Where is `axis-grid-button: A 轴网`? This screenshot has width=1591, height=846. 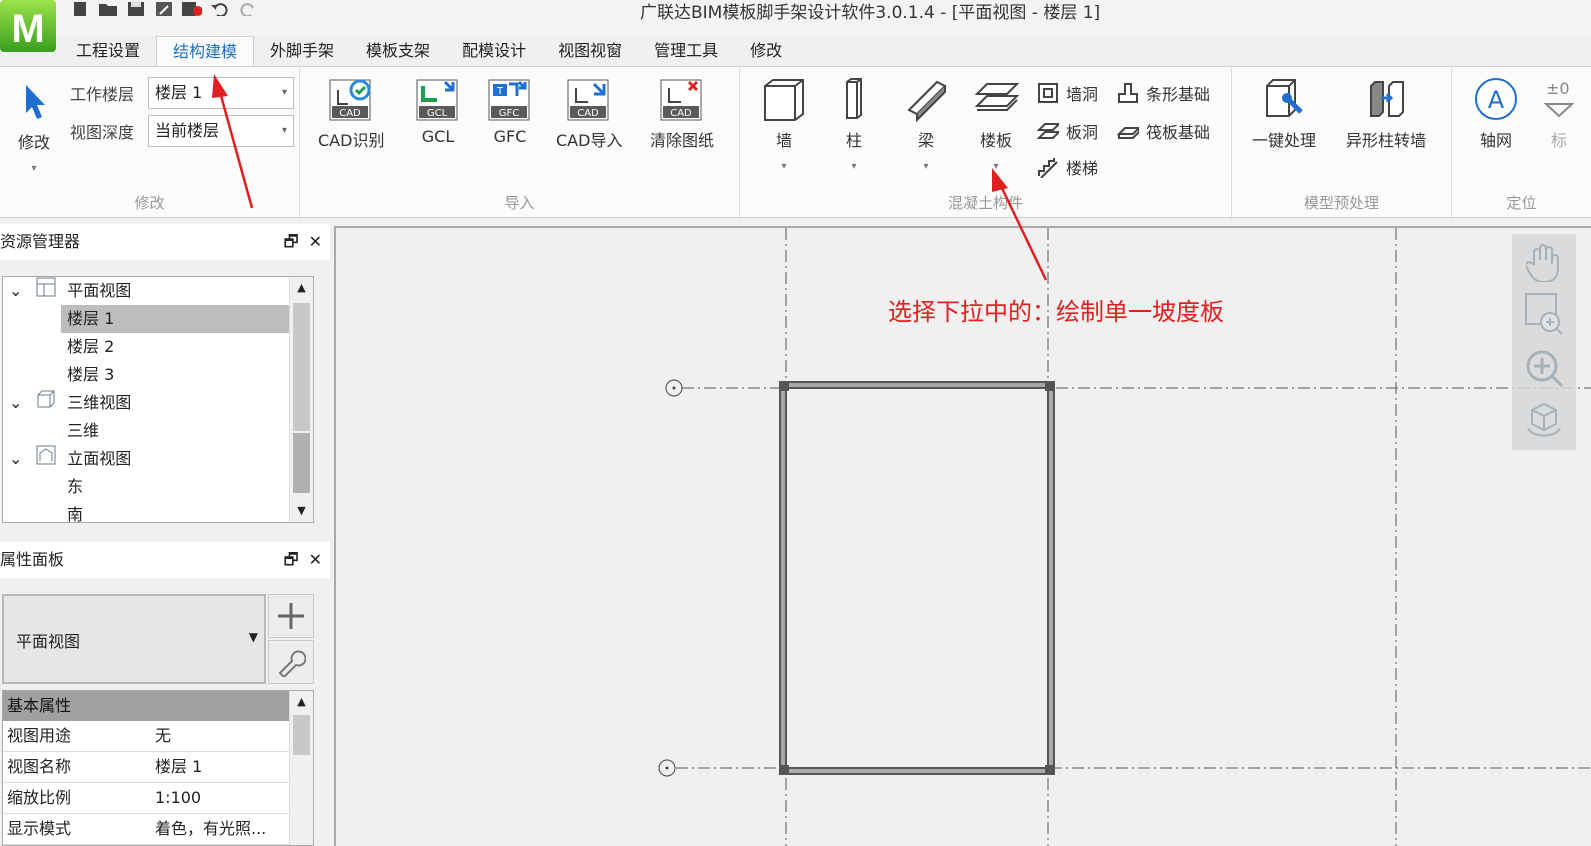 axis-grid-button: A 轴网 is located at coordinates (1496, 113).